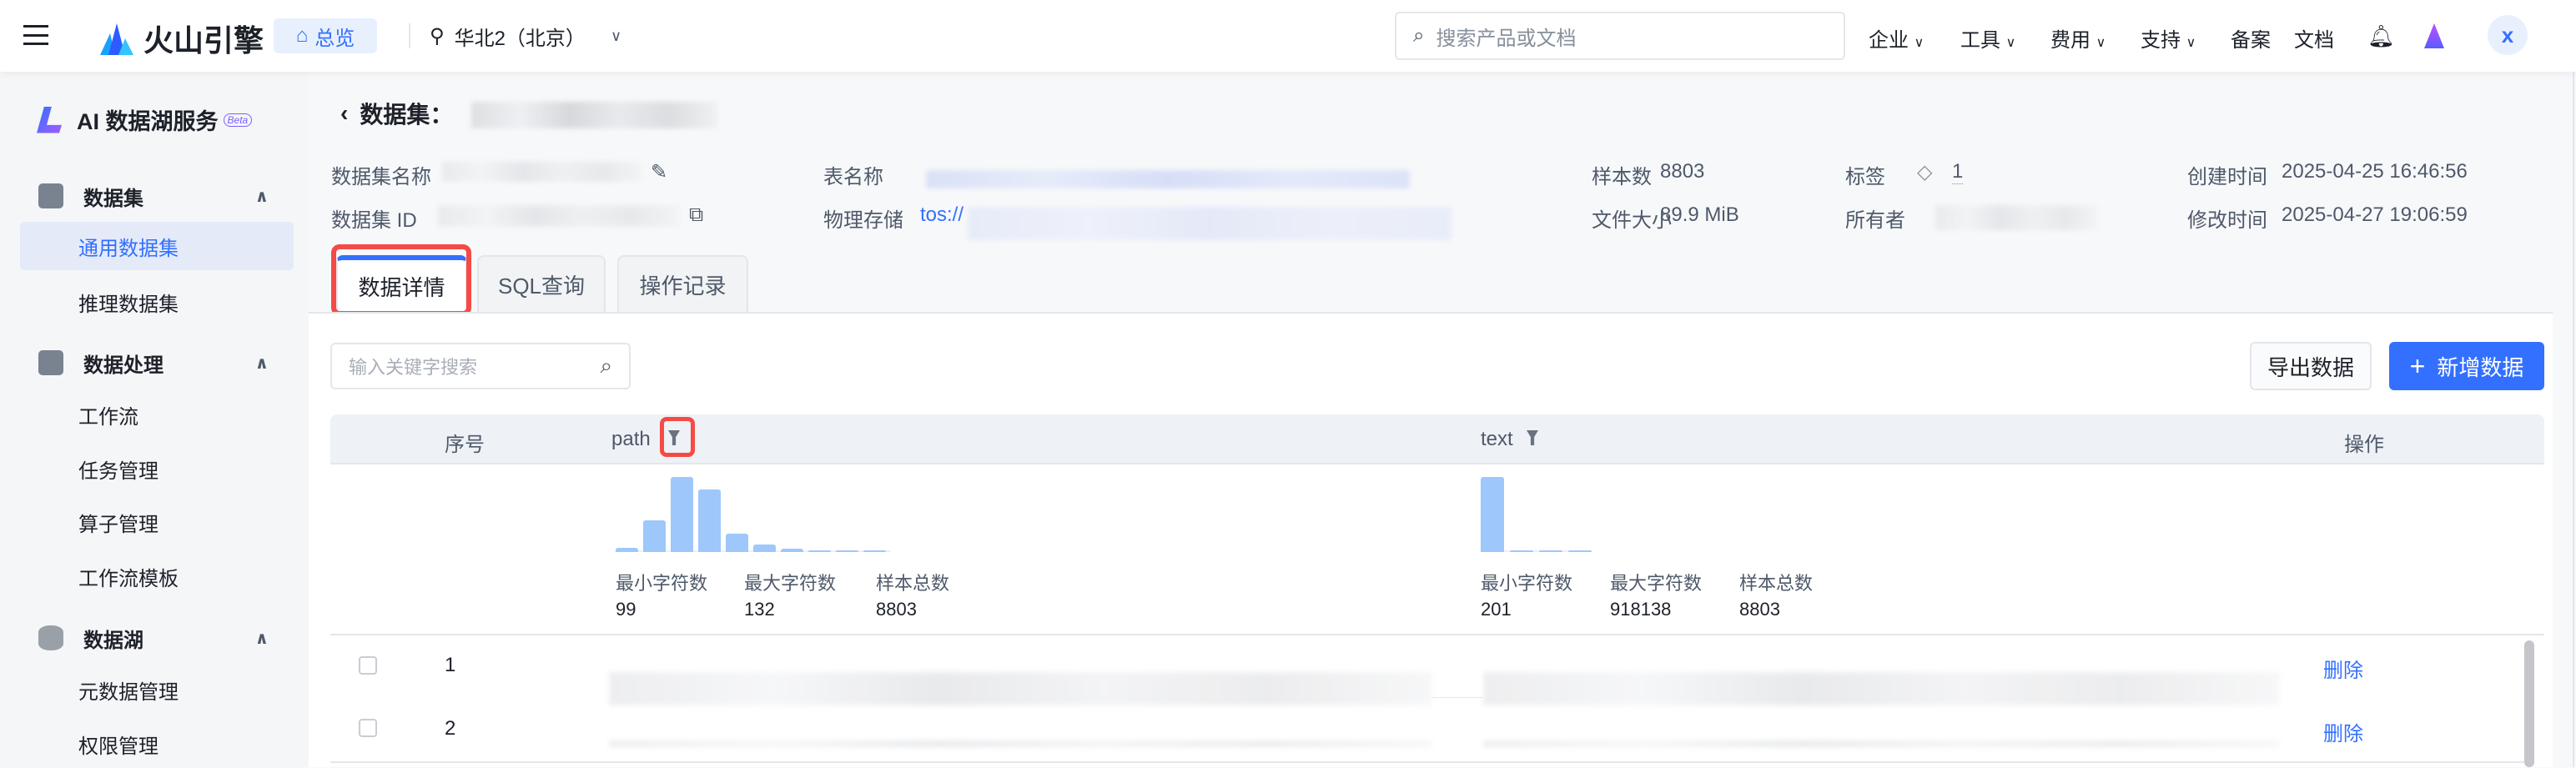  Describe the element at coordinates (1656, 583) in the screenshot. I see `text-max-label: 最大字符数` at that location.